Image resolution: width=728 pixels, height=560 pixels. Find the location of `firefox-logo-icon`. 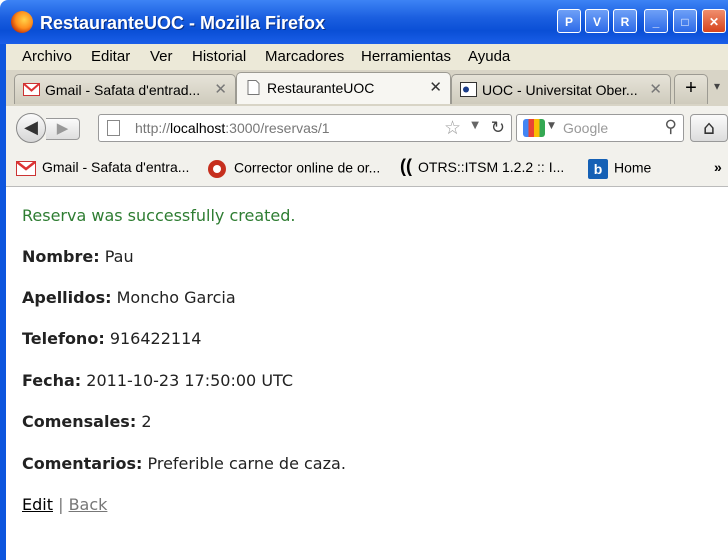

firefox-logo-icon is located at coordinates (22, 22).